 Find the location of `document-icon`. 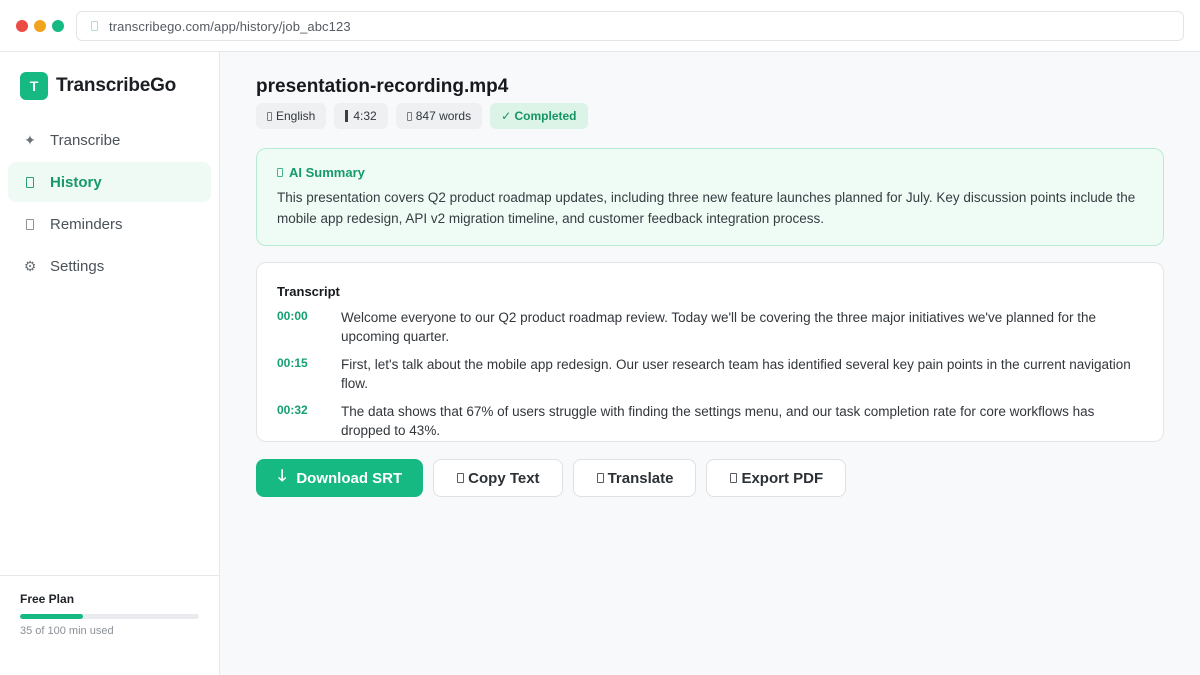

document-icon is located at coordinates (409, 116).